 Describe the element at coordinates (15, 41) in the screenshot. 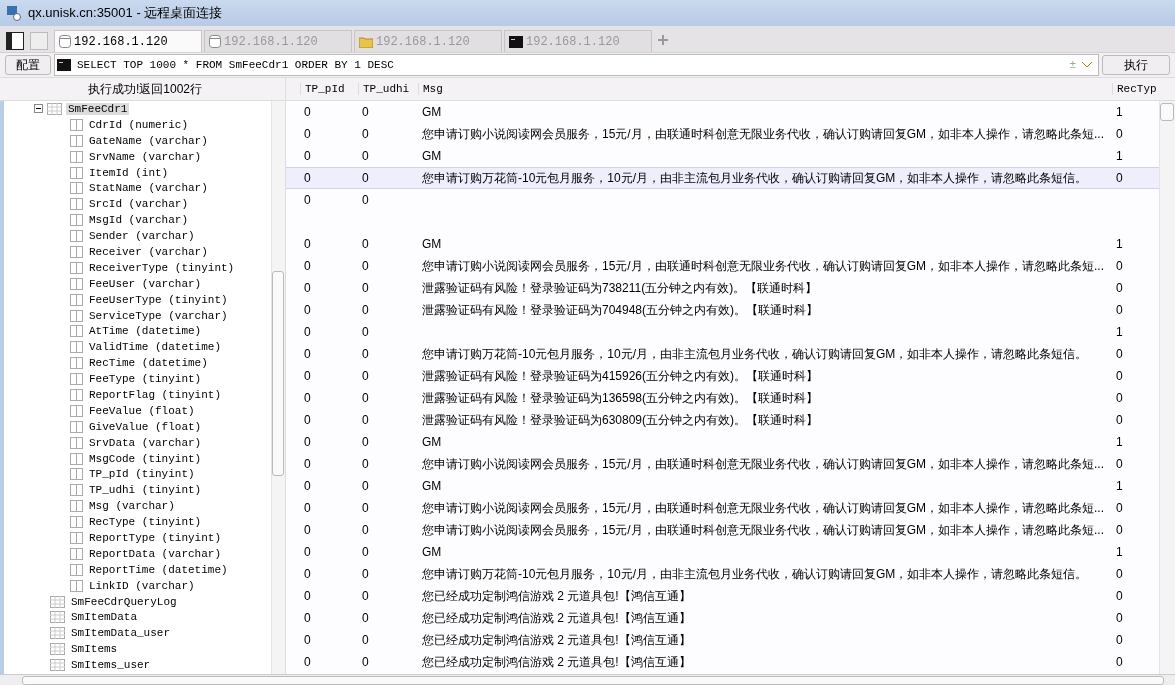

I see `panel-toggle-icon` at that location.